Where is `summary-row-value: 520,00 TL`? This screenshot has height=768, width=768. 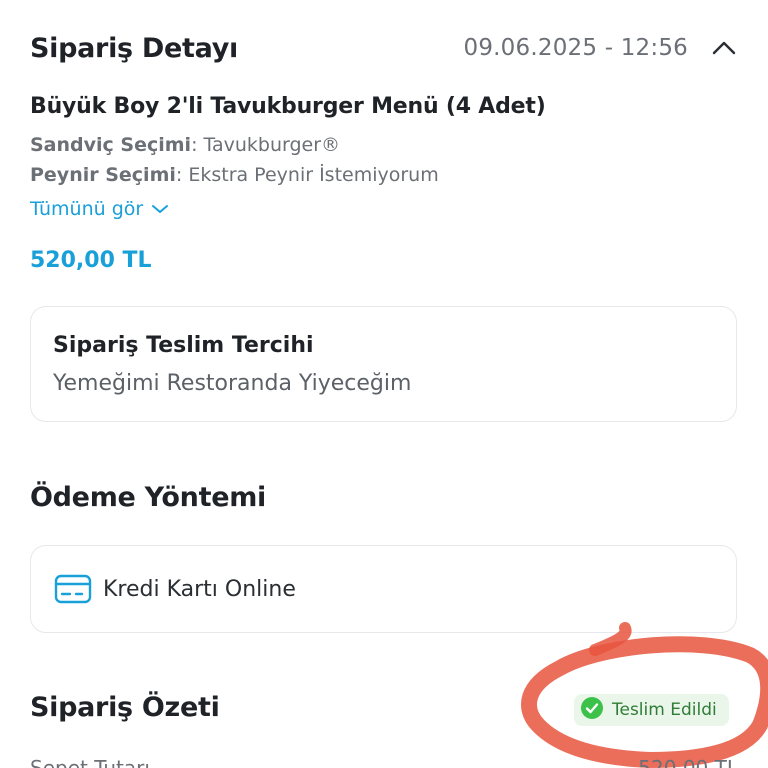
summary-row-value: 520,00 TL is located at coordinates (688, 762).